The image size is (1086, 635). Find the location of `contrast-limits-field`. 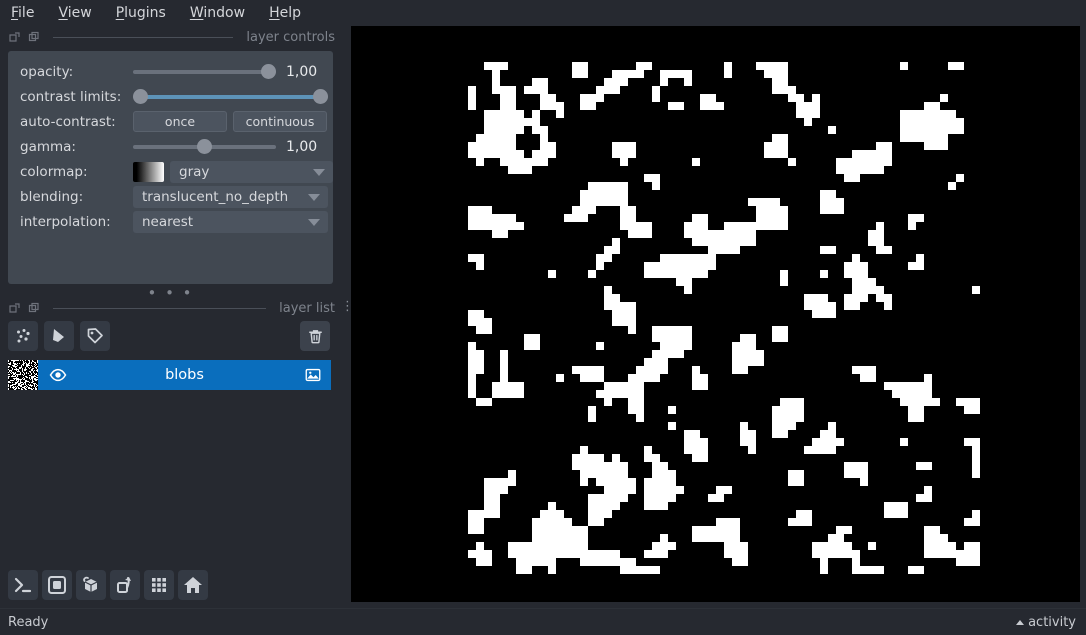

contrast-limits-field is located at coordinates (233, 96).